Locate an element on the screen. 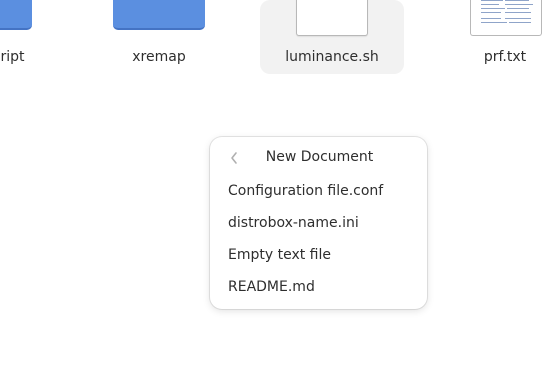 This screenshot has width=554, height=379. text-preview-icon is located at coordinates (506, 18).